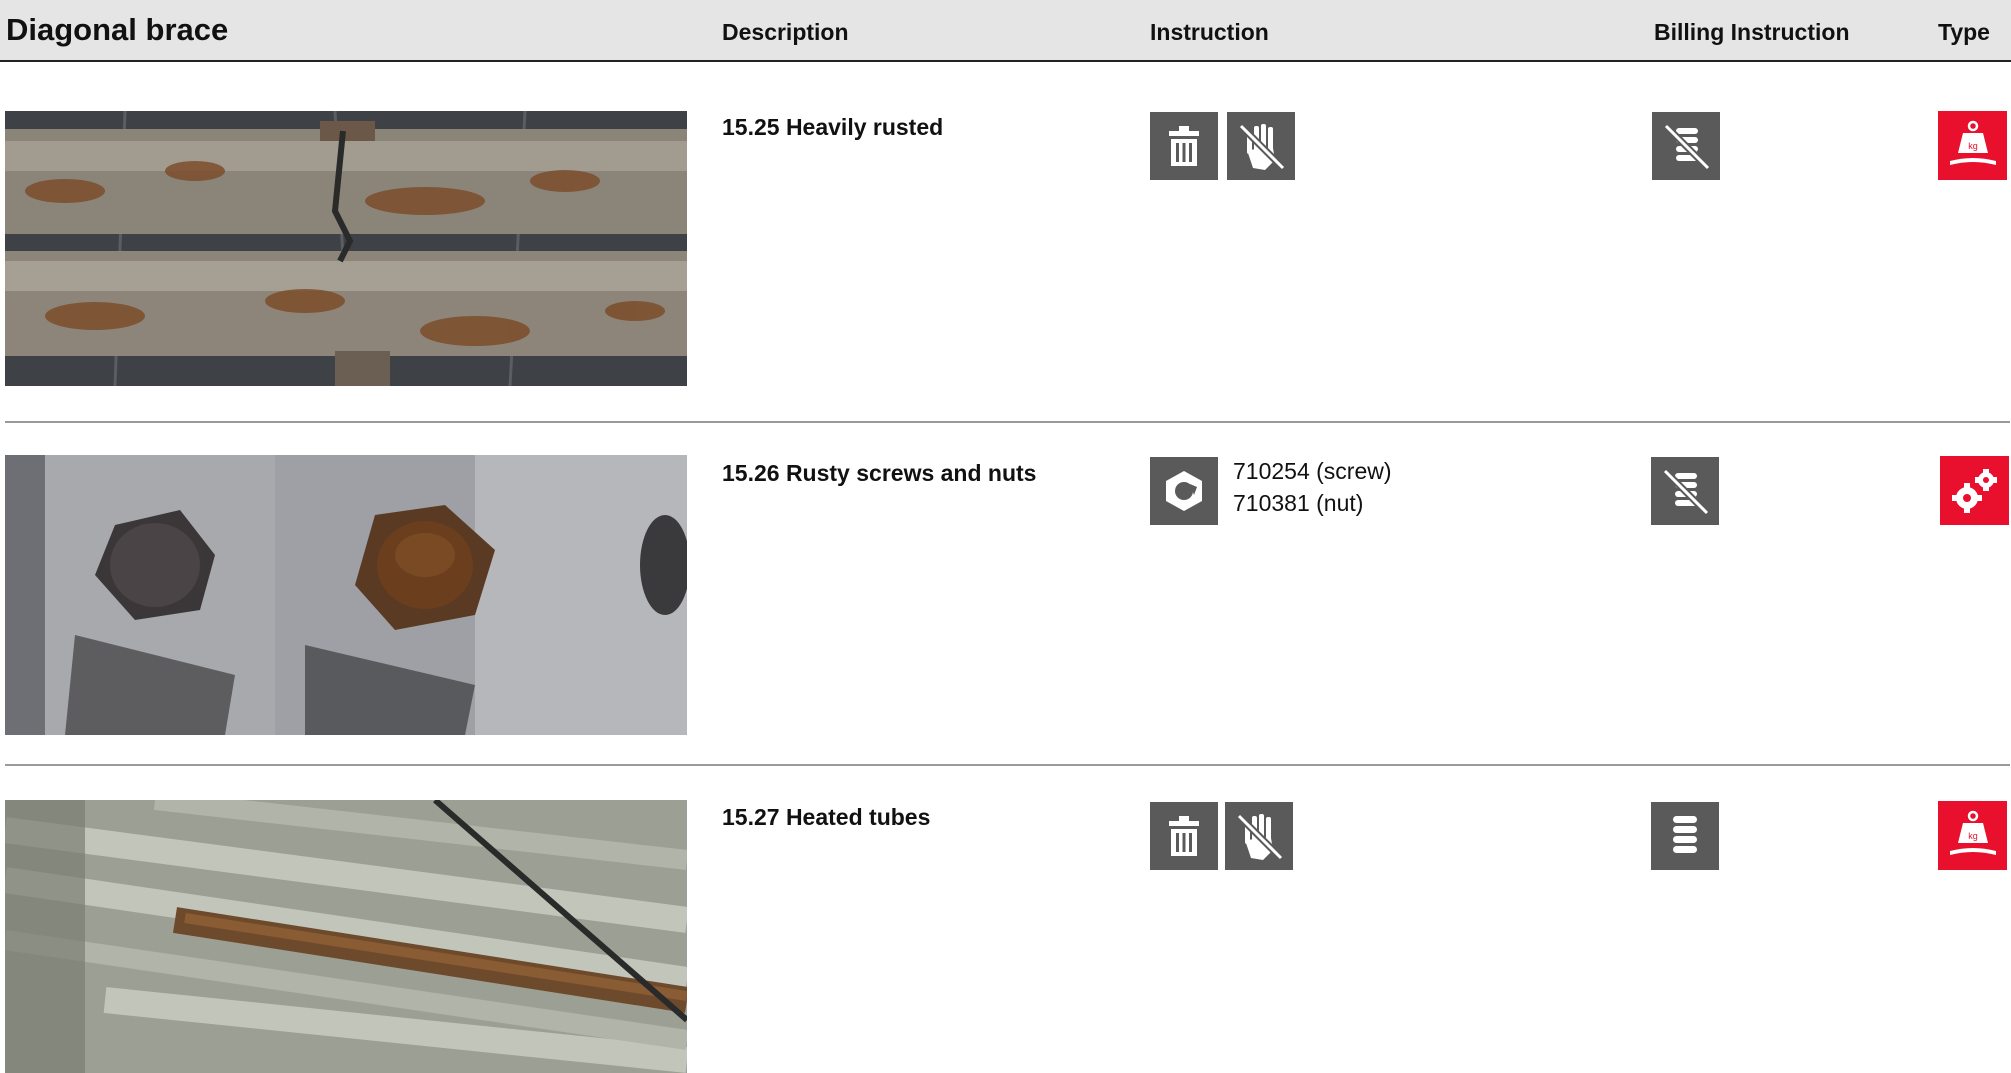 The width and height of the screenshot is (2011, 1073). What do you see at coordinates (117, 29) in the screenshot?
I see `page-title: Diagonal brace` at bounding box center [117, 29].